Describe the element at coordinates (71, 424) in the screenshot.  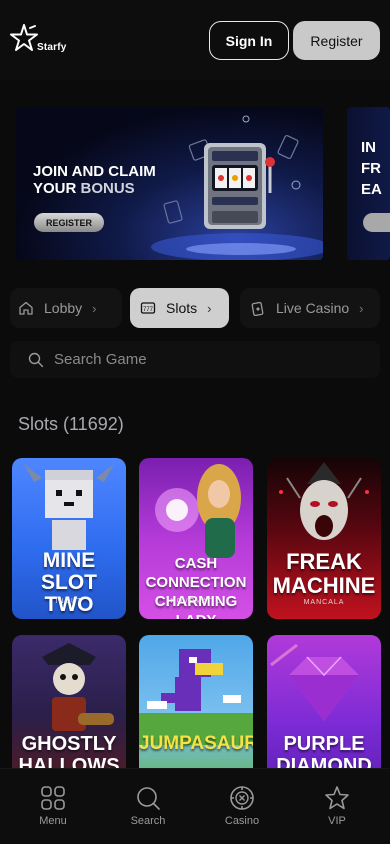
I see `section-title: Slots (11692)` at that location.